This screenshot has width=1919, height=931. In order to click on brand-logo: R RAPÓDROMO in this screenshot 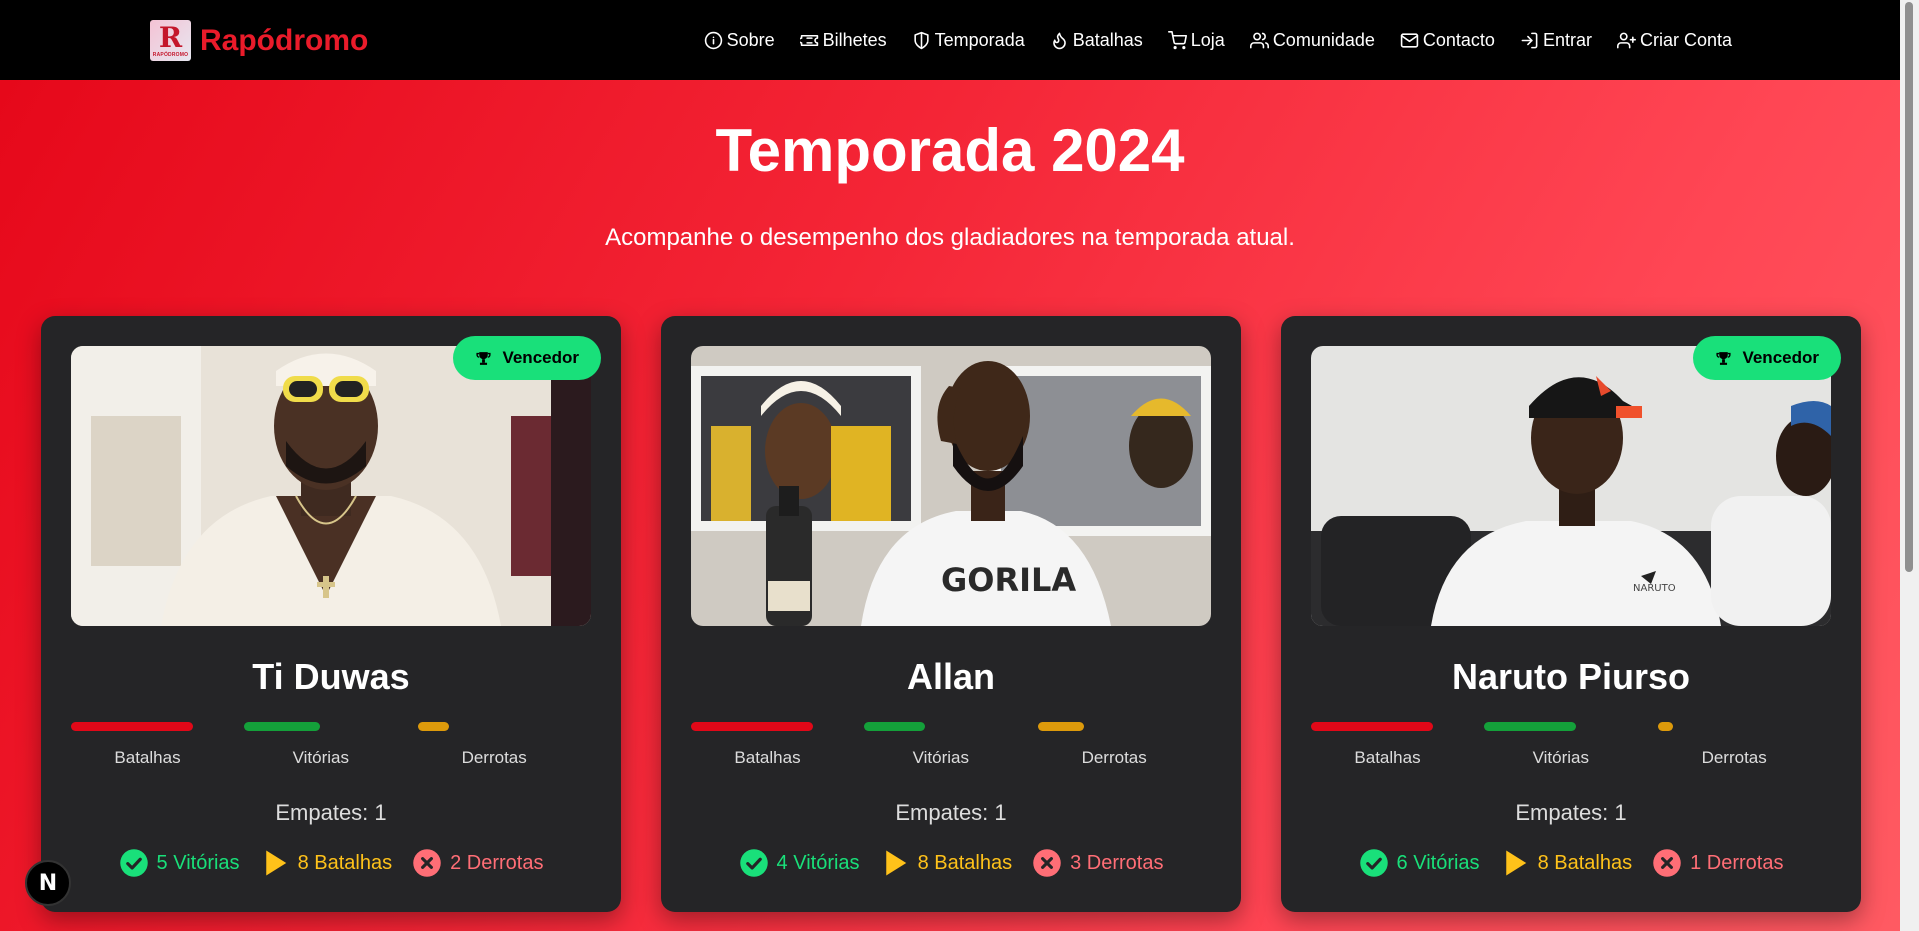, I will do `click(170, 40)`.